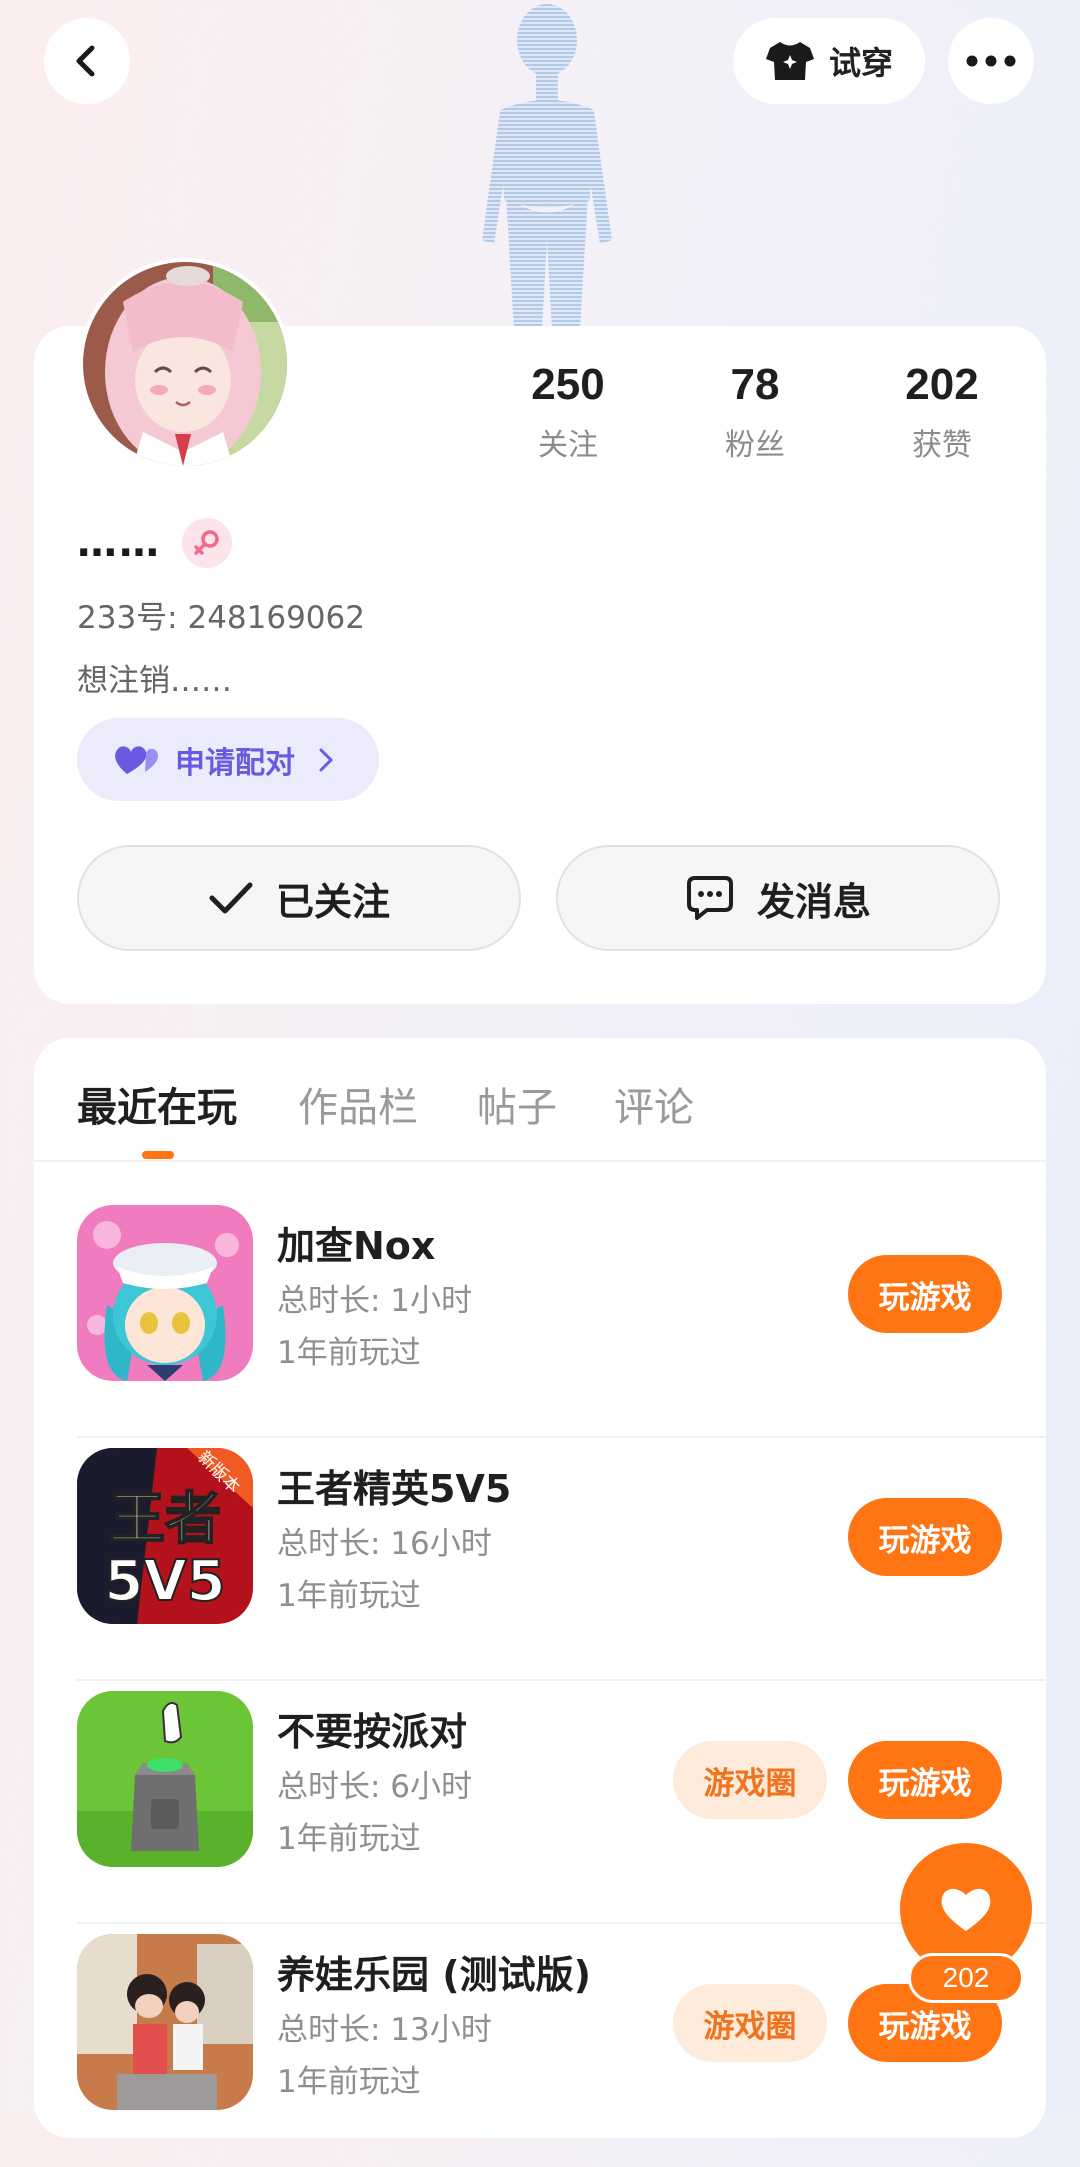 This screenshot has width=1080, height=2167. What do you see at coordinates (562, 1316) in the screenshot?
I see `game-row: 加查Nox 总时长: 1小时 1年前玩过 玩游戏` at bounding box center [562, 1316].